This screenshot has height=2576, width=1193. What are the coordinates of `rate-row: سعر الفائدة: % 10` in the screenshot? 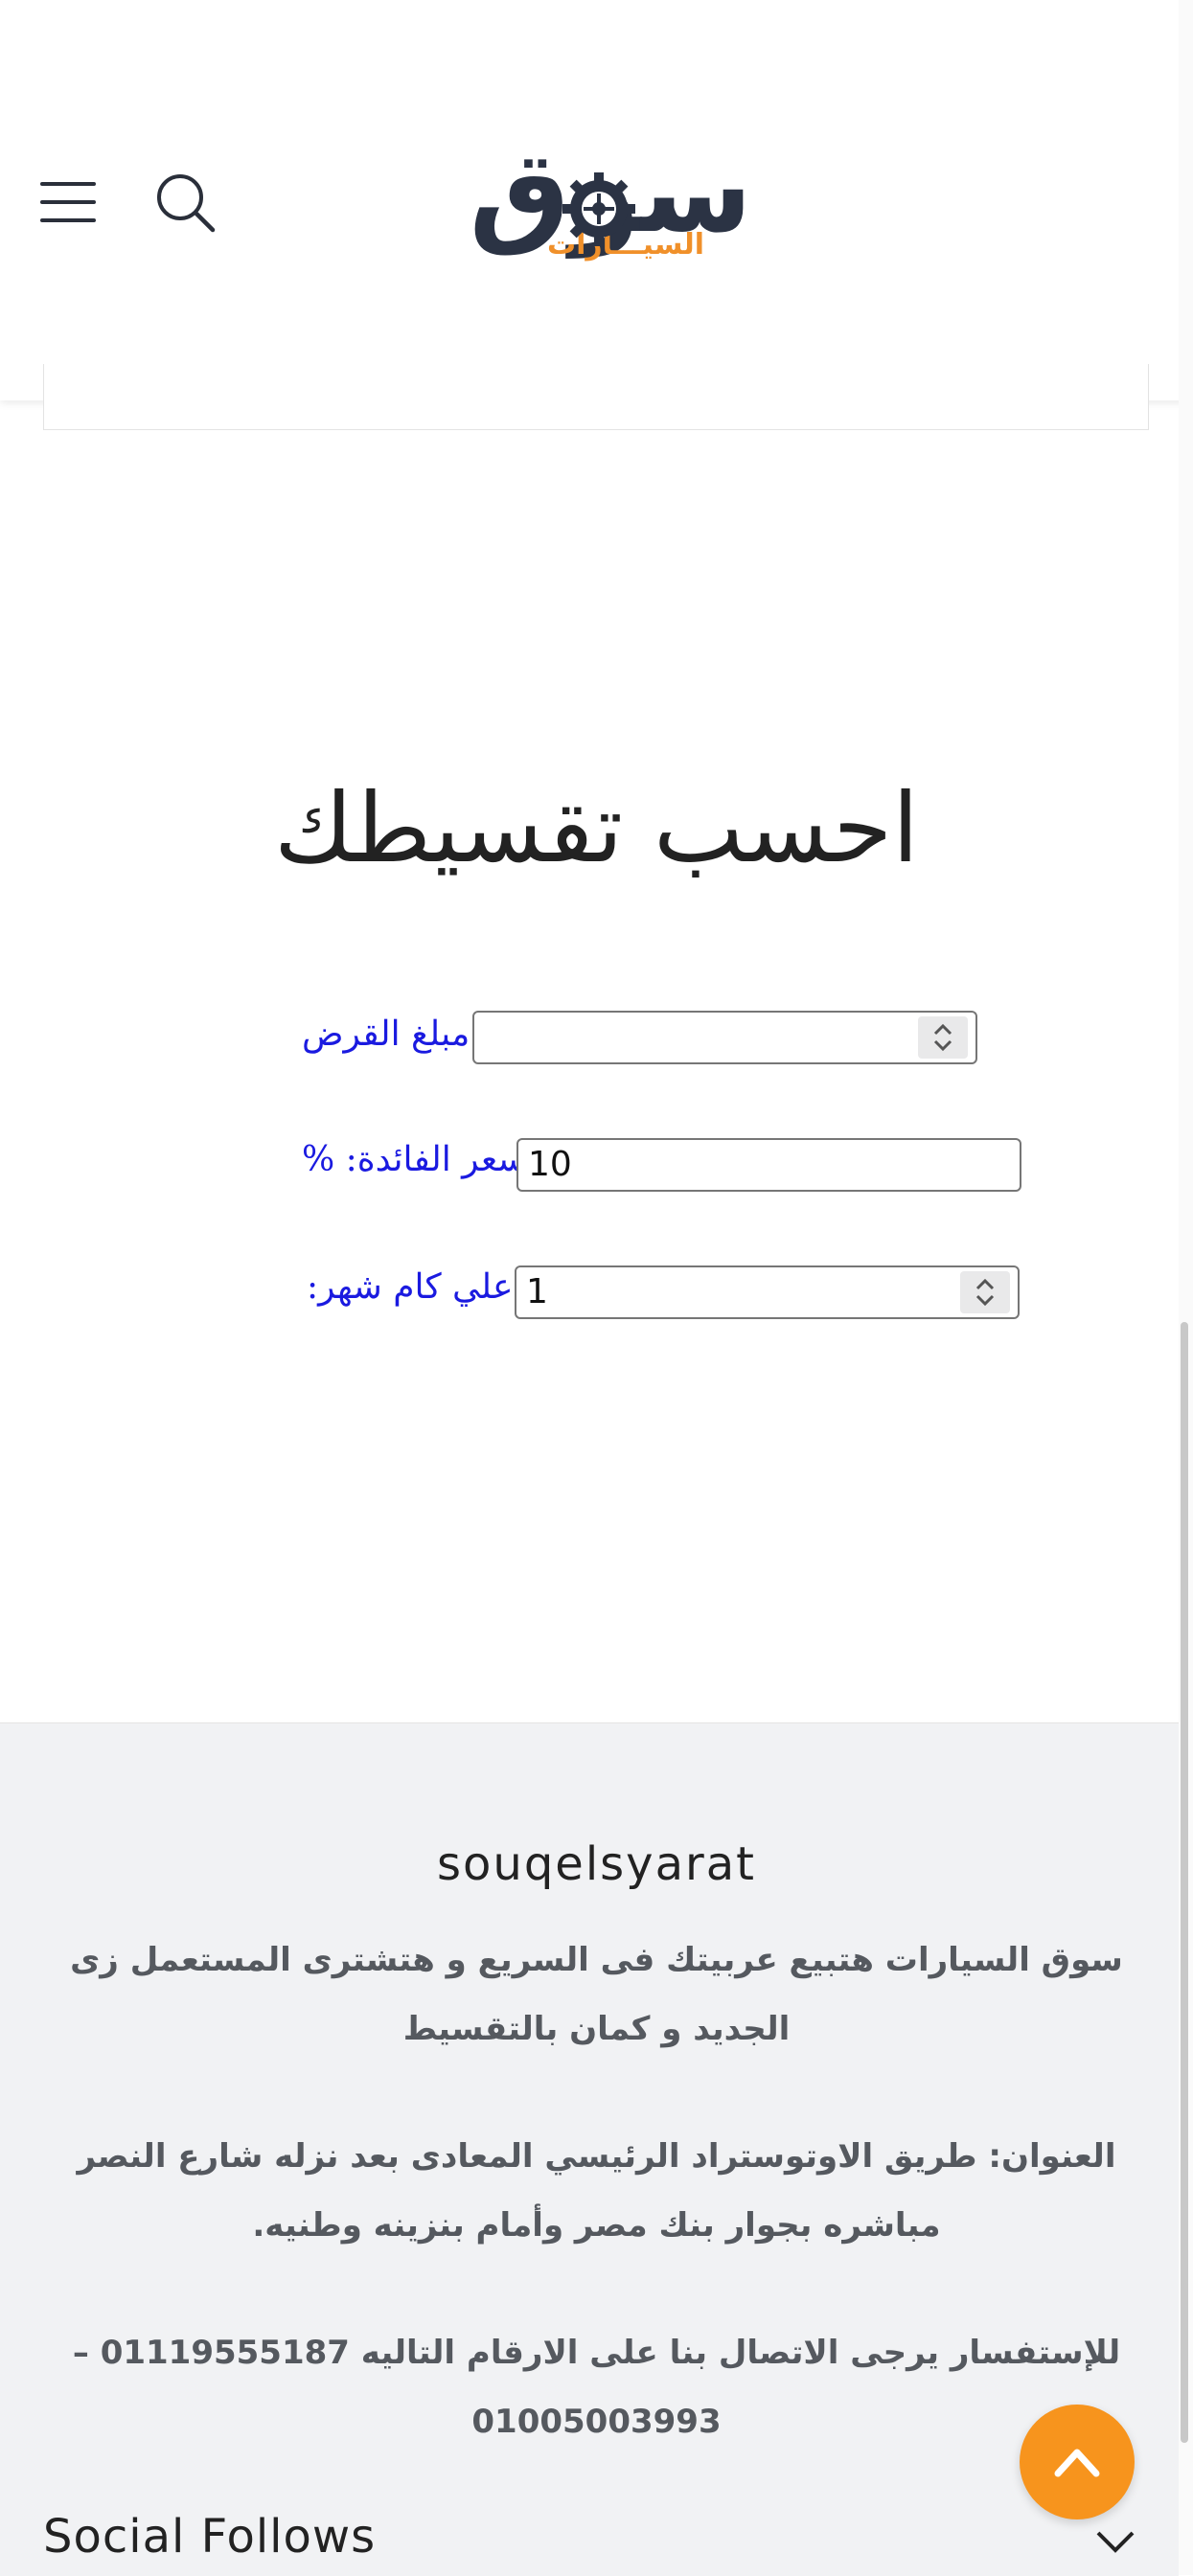 It's located at (661, 1167).